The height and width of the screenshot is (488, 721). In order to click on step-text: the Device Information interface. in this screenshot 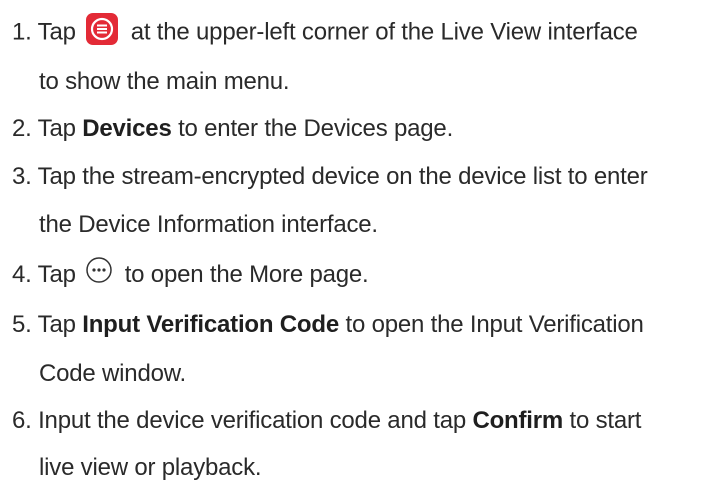, I will do `click(208, 224)`.